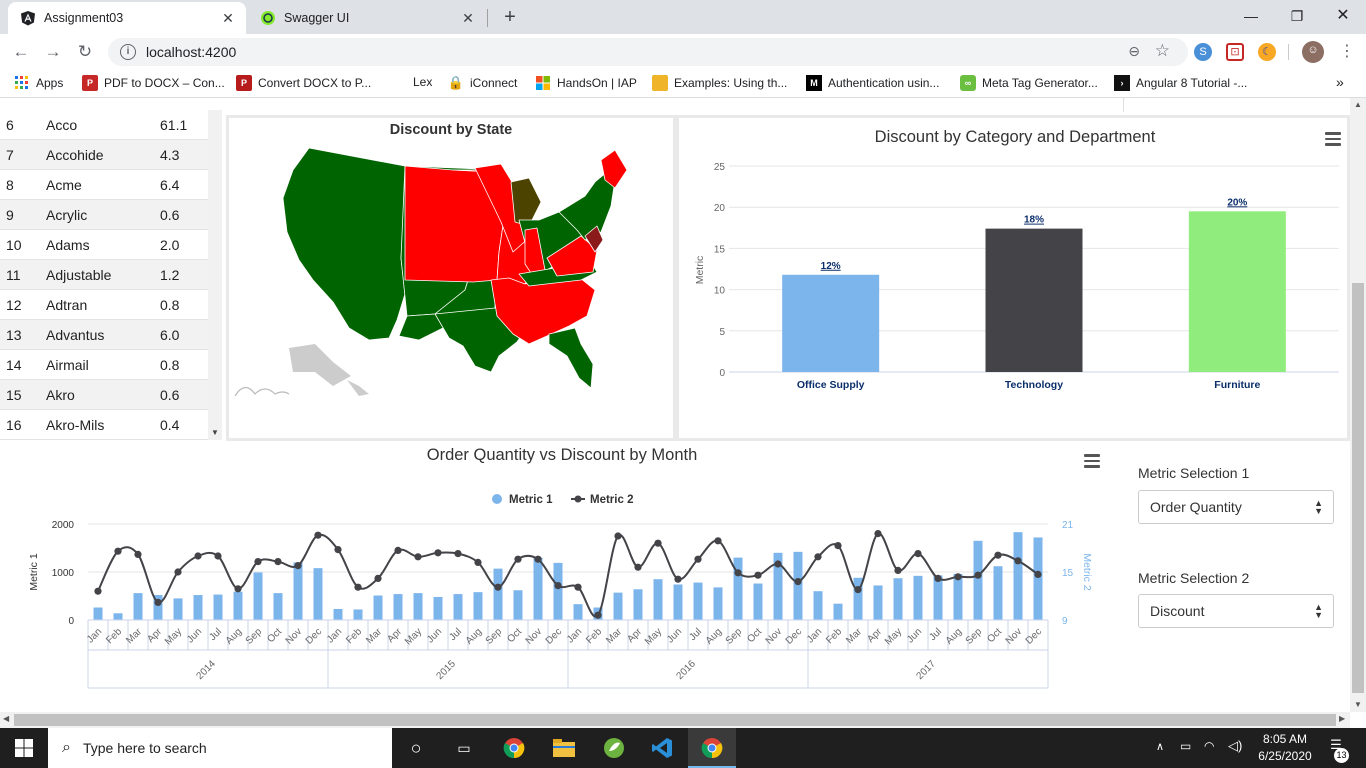 The image size is (1366, 768). What do you see at coordinates (531, 500) in the screenshot?
I see `legend-item-metric-1: Metric 1` at bounding box center [531, 500].